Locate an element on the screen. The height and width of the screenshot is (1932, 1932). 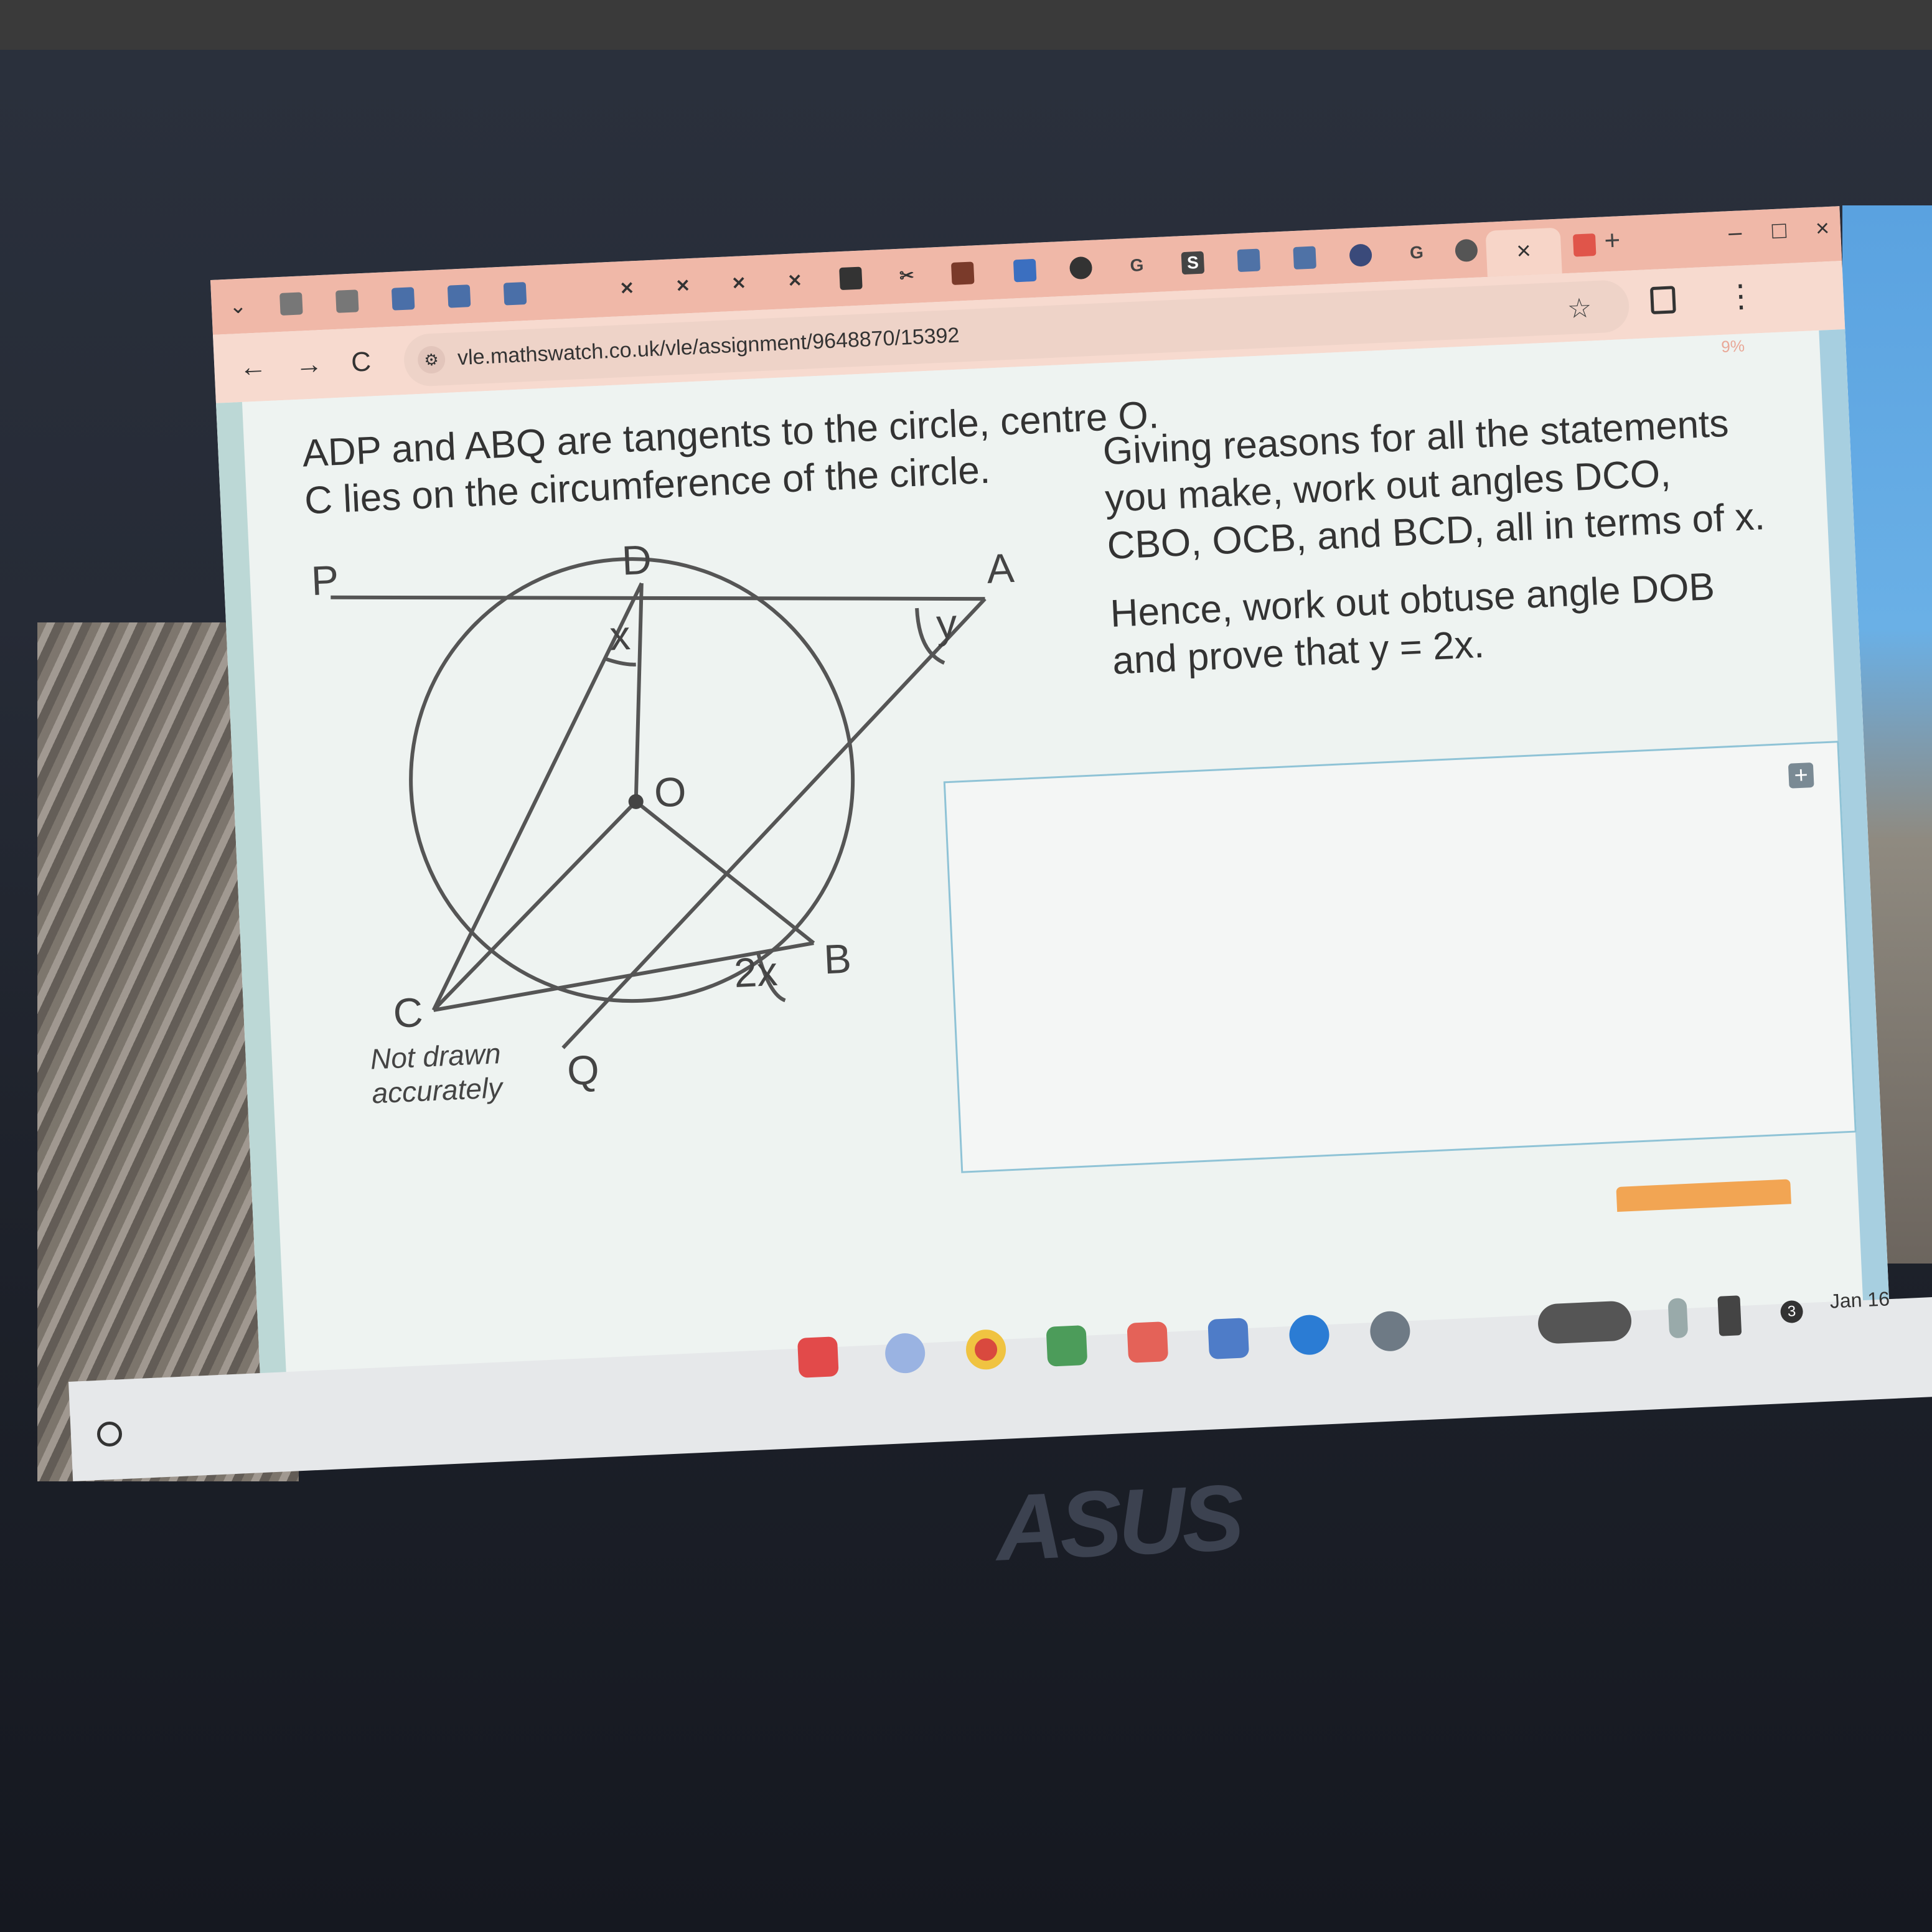
angle-y-label: y is located at coordinates (947, 623).